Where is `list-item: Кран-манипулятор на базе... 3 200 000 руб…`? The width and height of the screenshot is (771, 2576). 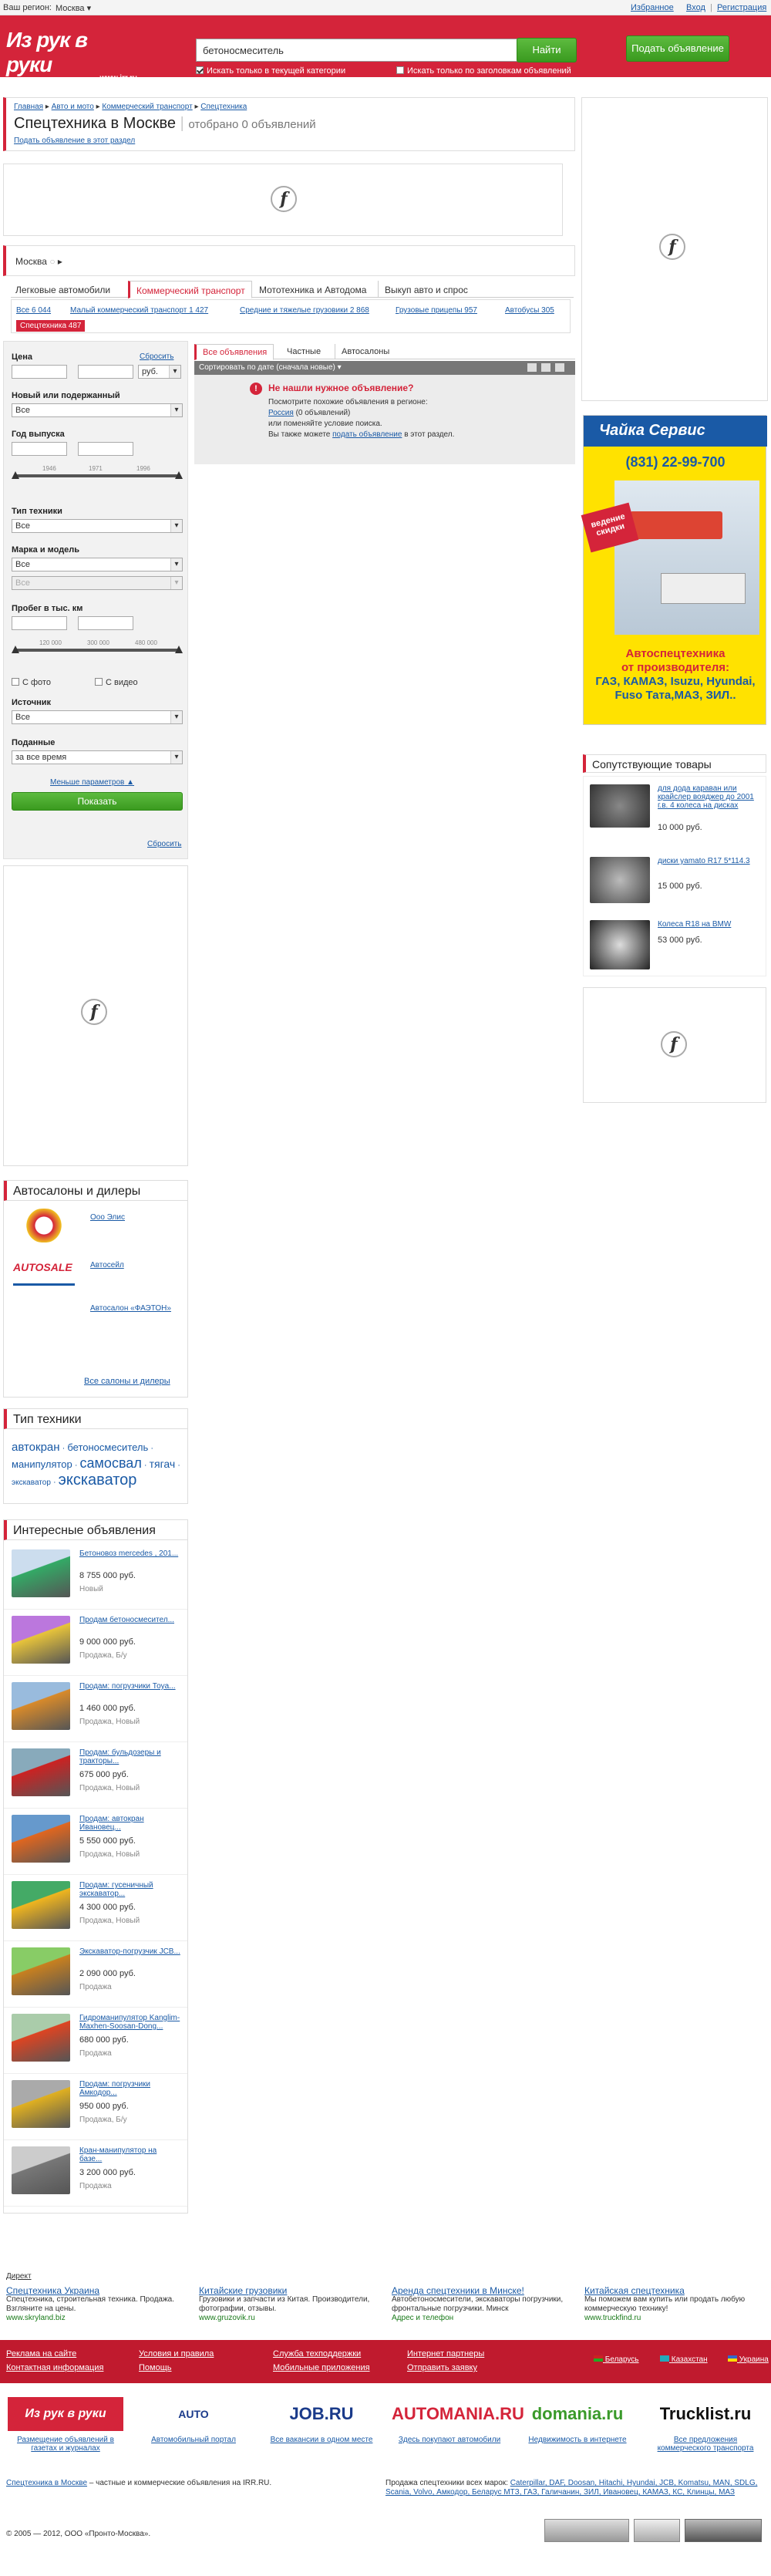
list-item: Кран-манипулятор на базе... 3 200 000 руб… is located at coordinates (95, 2173).